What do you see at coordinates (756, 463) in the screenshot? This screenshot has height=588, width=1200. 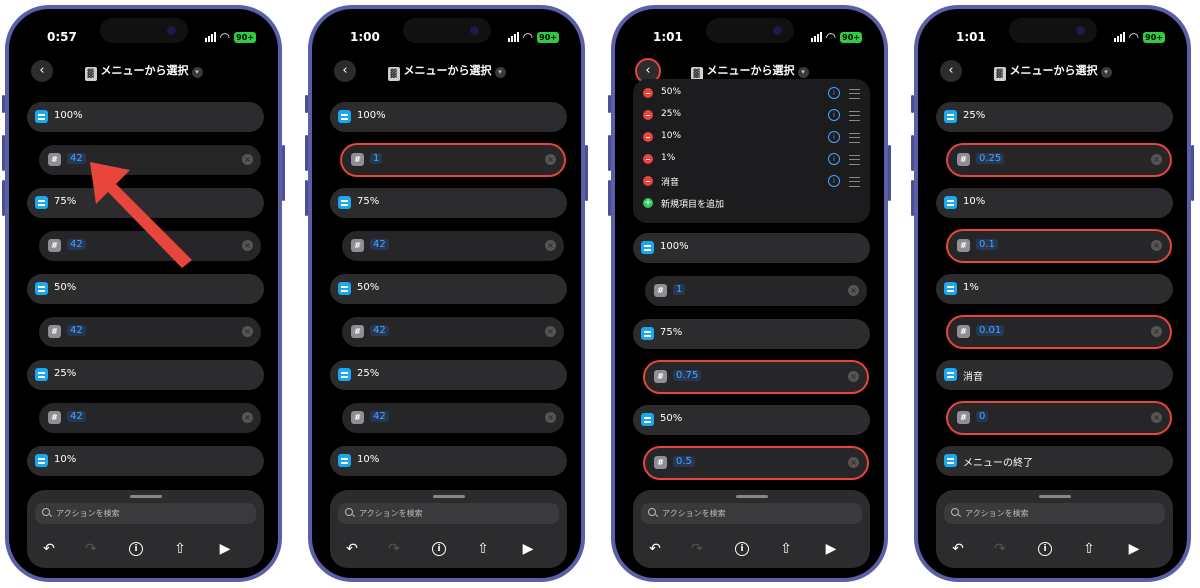 I see `number-action-row: #0.5 ×` at bounding box center [756, 463].